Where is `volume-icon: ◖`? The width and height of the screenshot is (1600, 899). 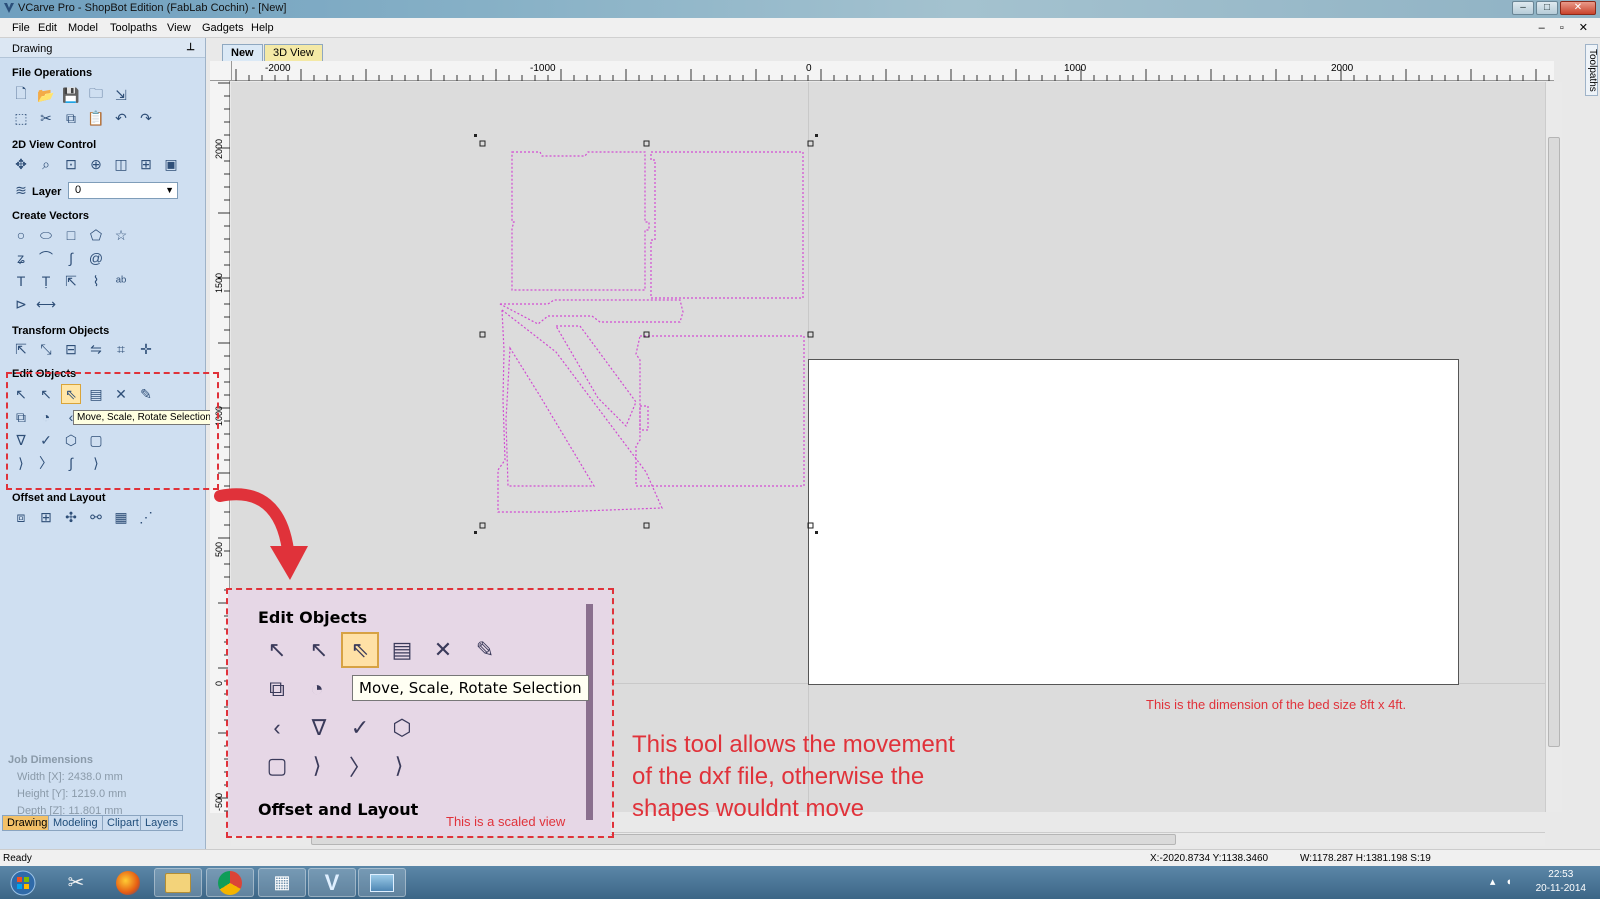 volume-icon: ◖ is located at coordinates (1513, 882).